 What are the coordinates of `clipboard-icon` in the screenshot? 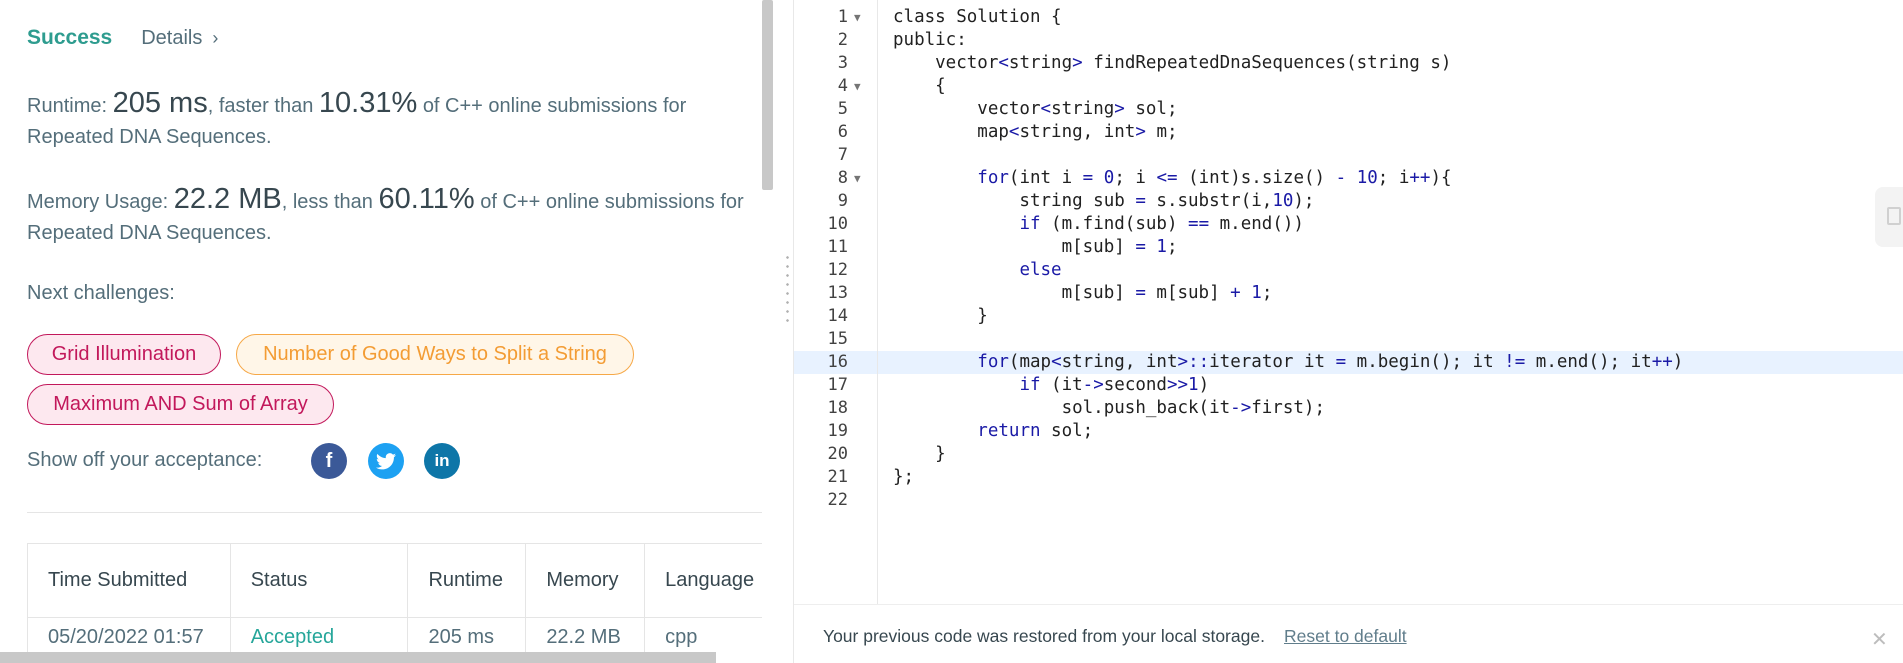 It's located at (1894, 216).